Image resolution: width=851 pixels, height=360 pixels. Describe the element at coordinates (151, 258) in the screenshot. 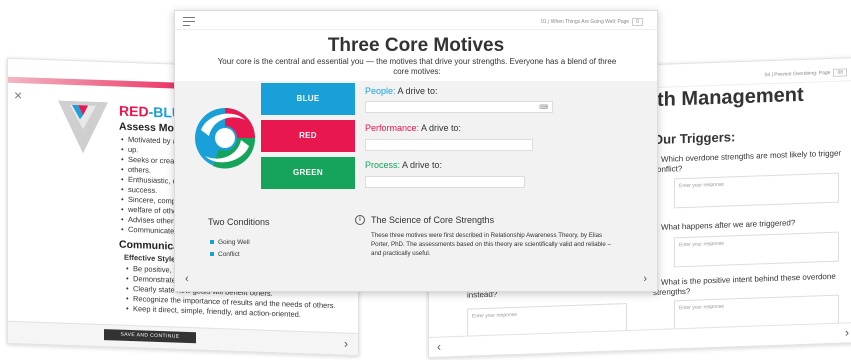

I see `effective-style-label: Effective Style:` at that location.